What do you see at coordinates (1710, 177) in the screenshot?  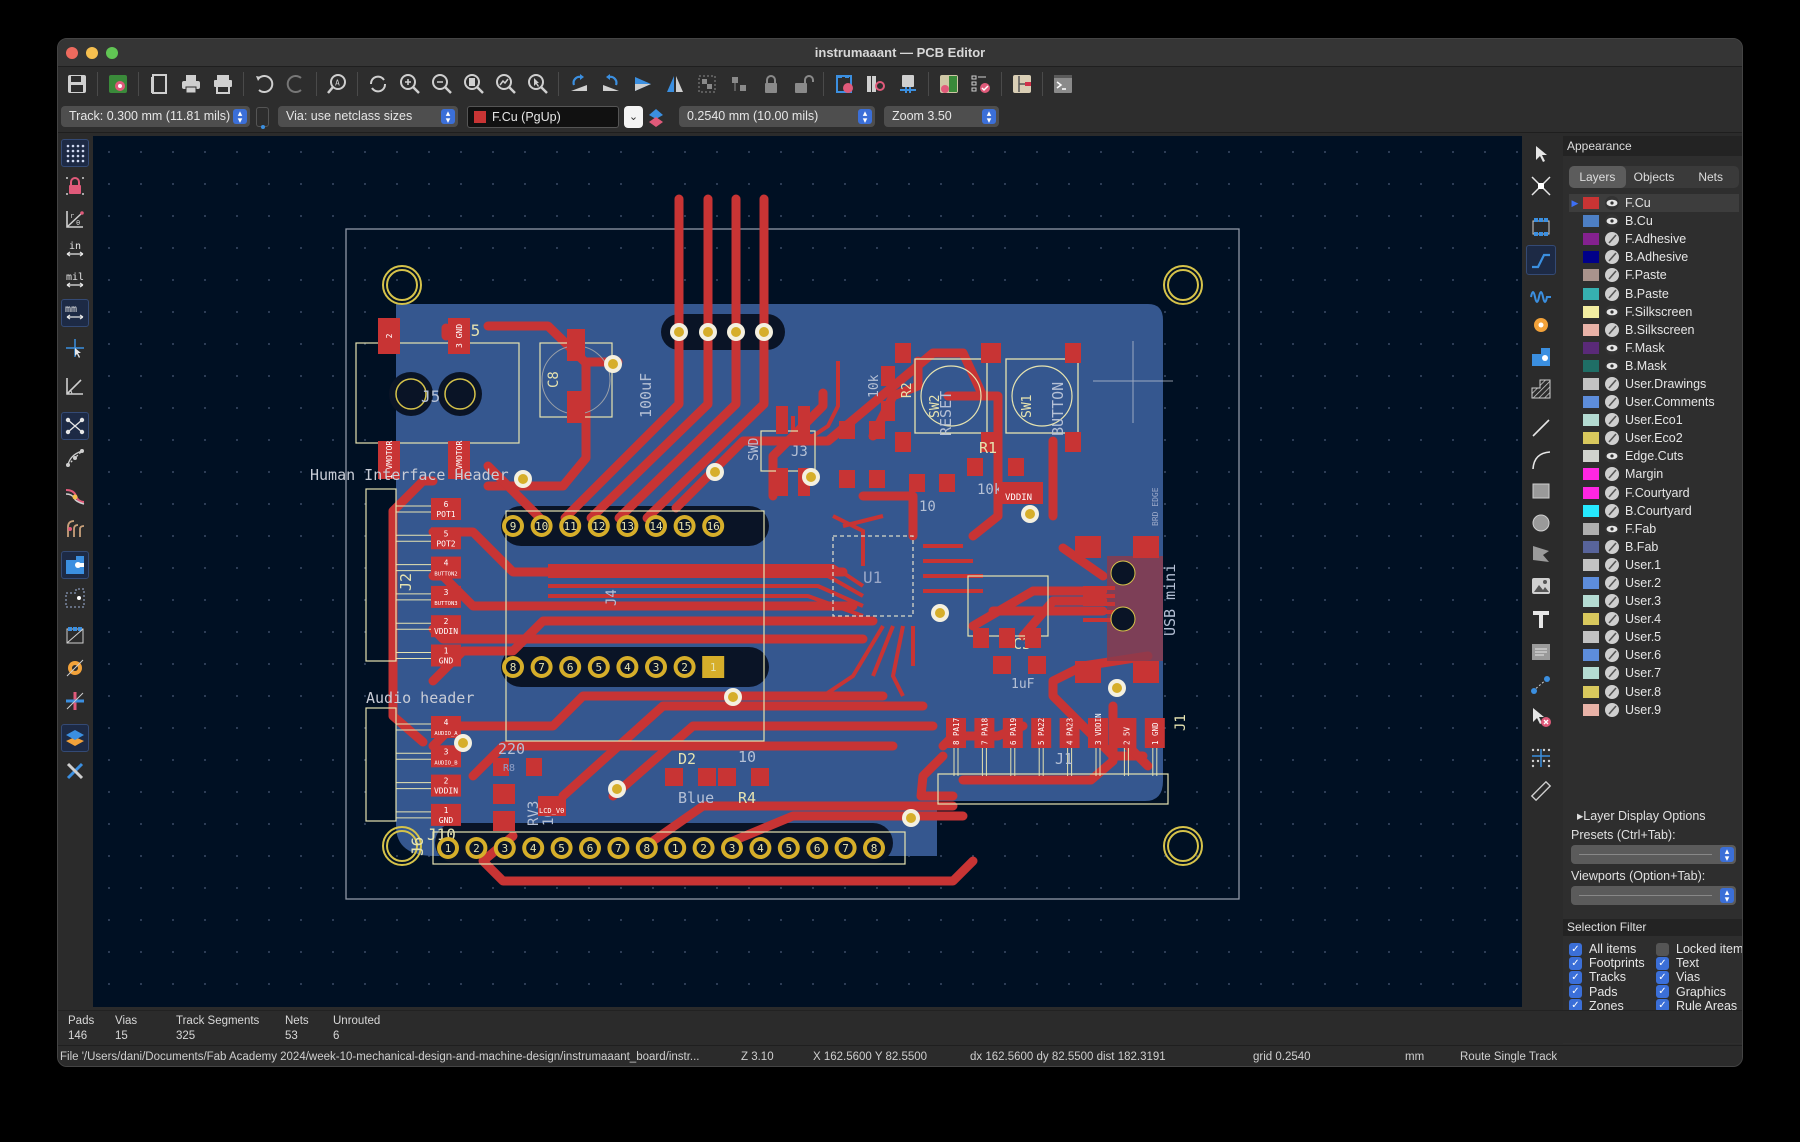 I see `tab-nets: Nets` at bounding box center [1710, 177].